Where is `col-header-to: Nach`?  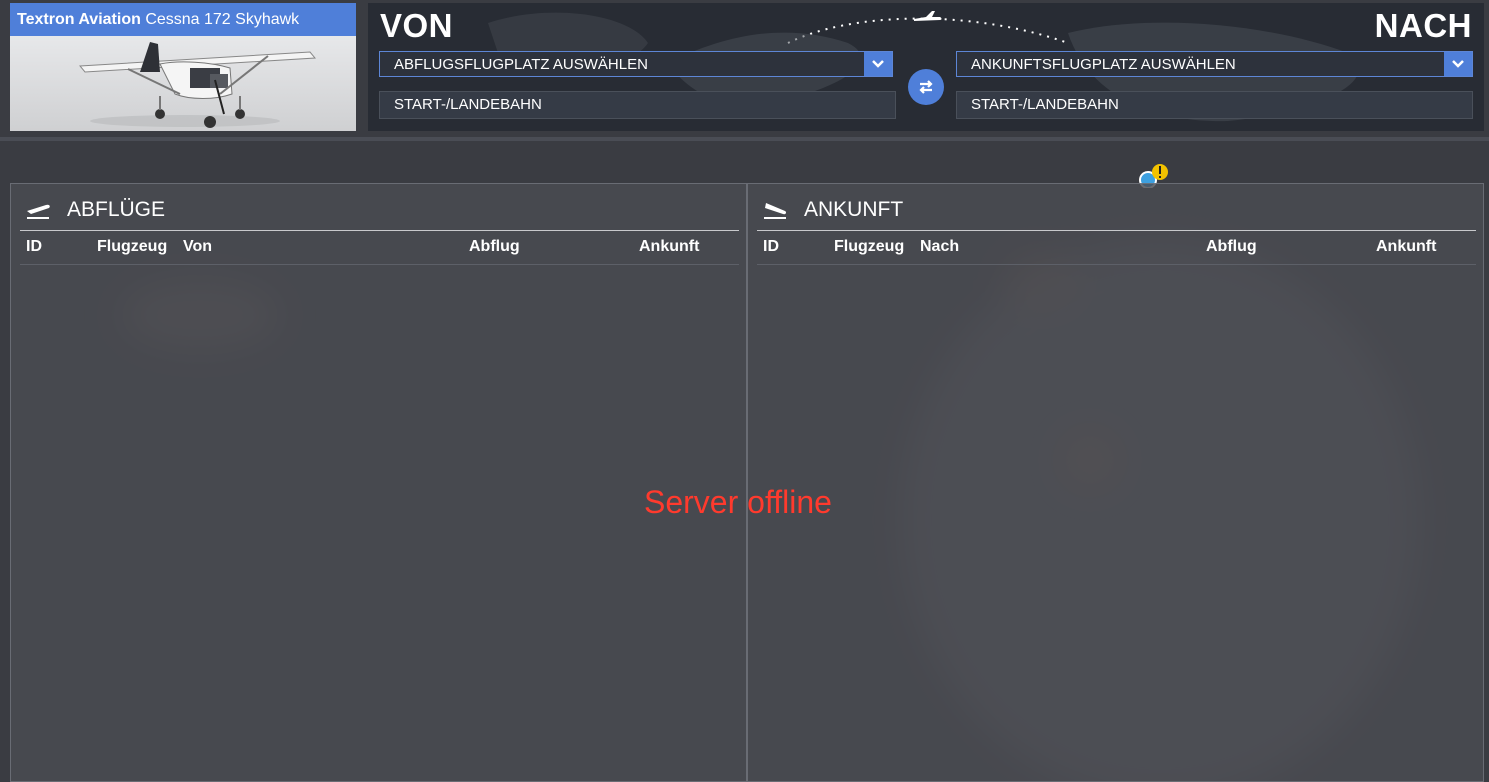 col-header-to: Nach is located at coordinates (939, 247).